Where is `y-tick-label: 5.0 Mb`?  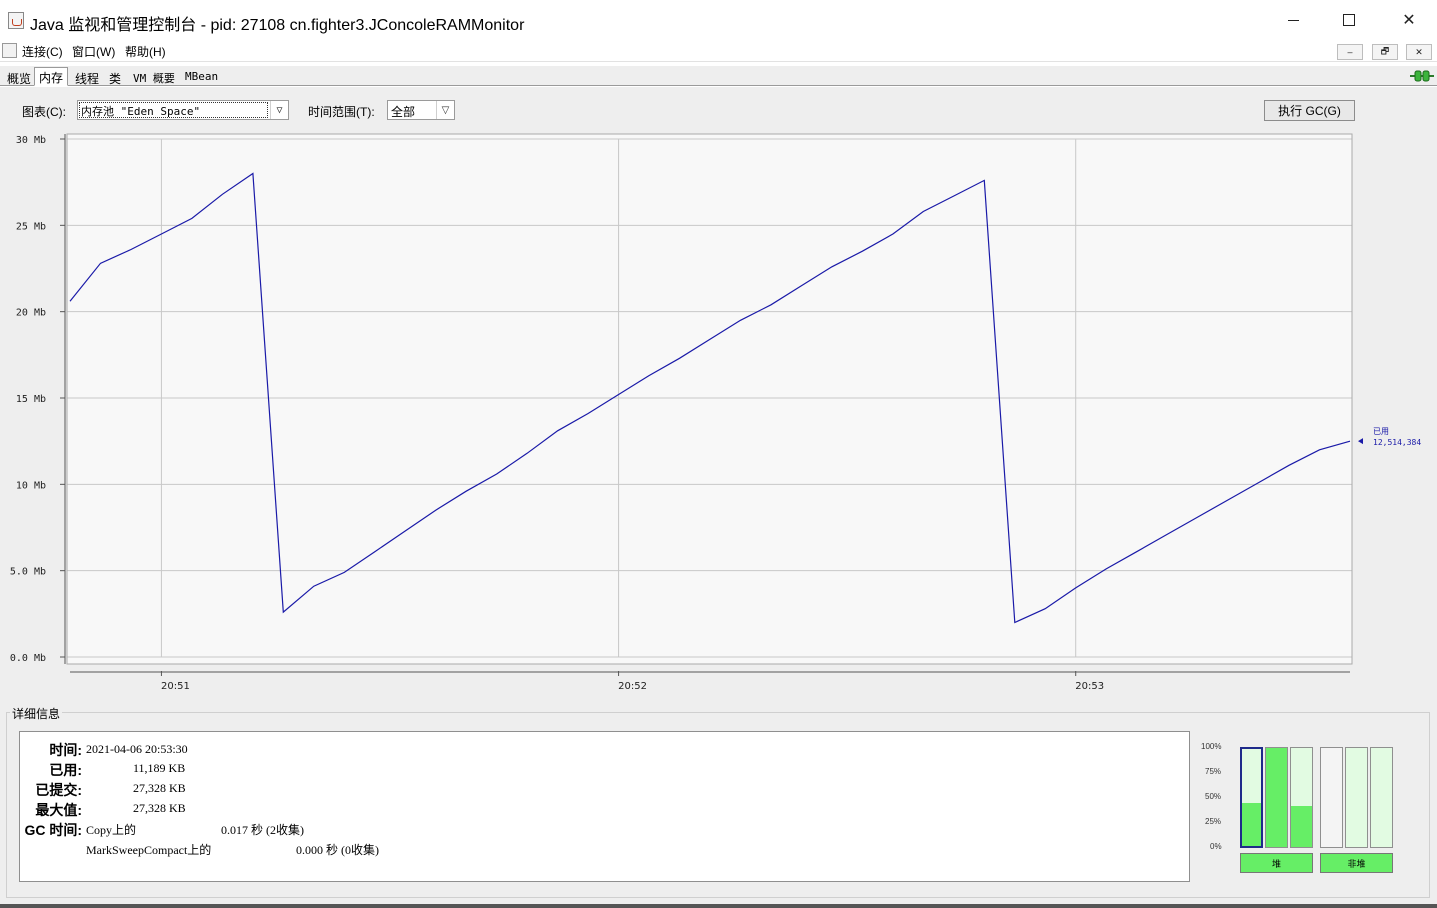 y-tick-label: 5.0 Mb is located at coordinates (28, 572).